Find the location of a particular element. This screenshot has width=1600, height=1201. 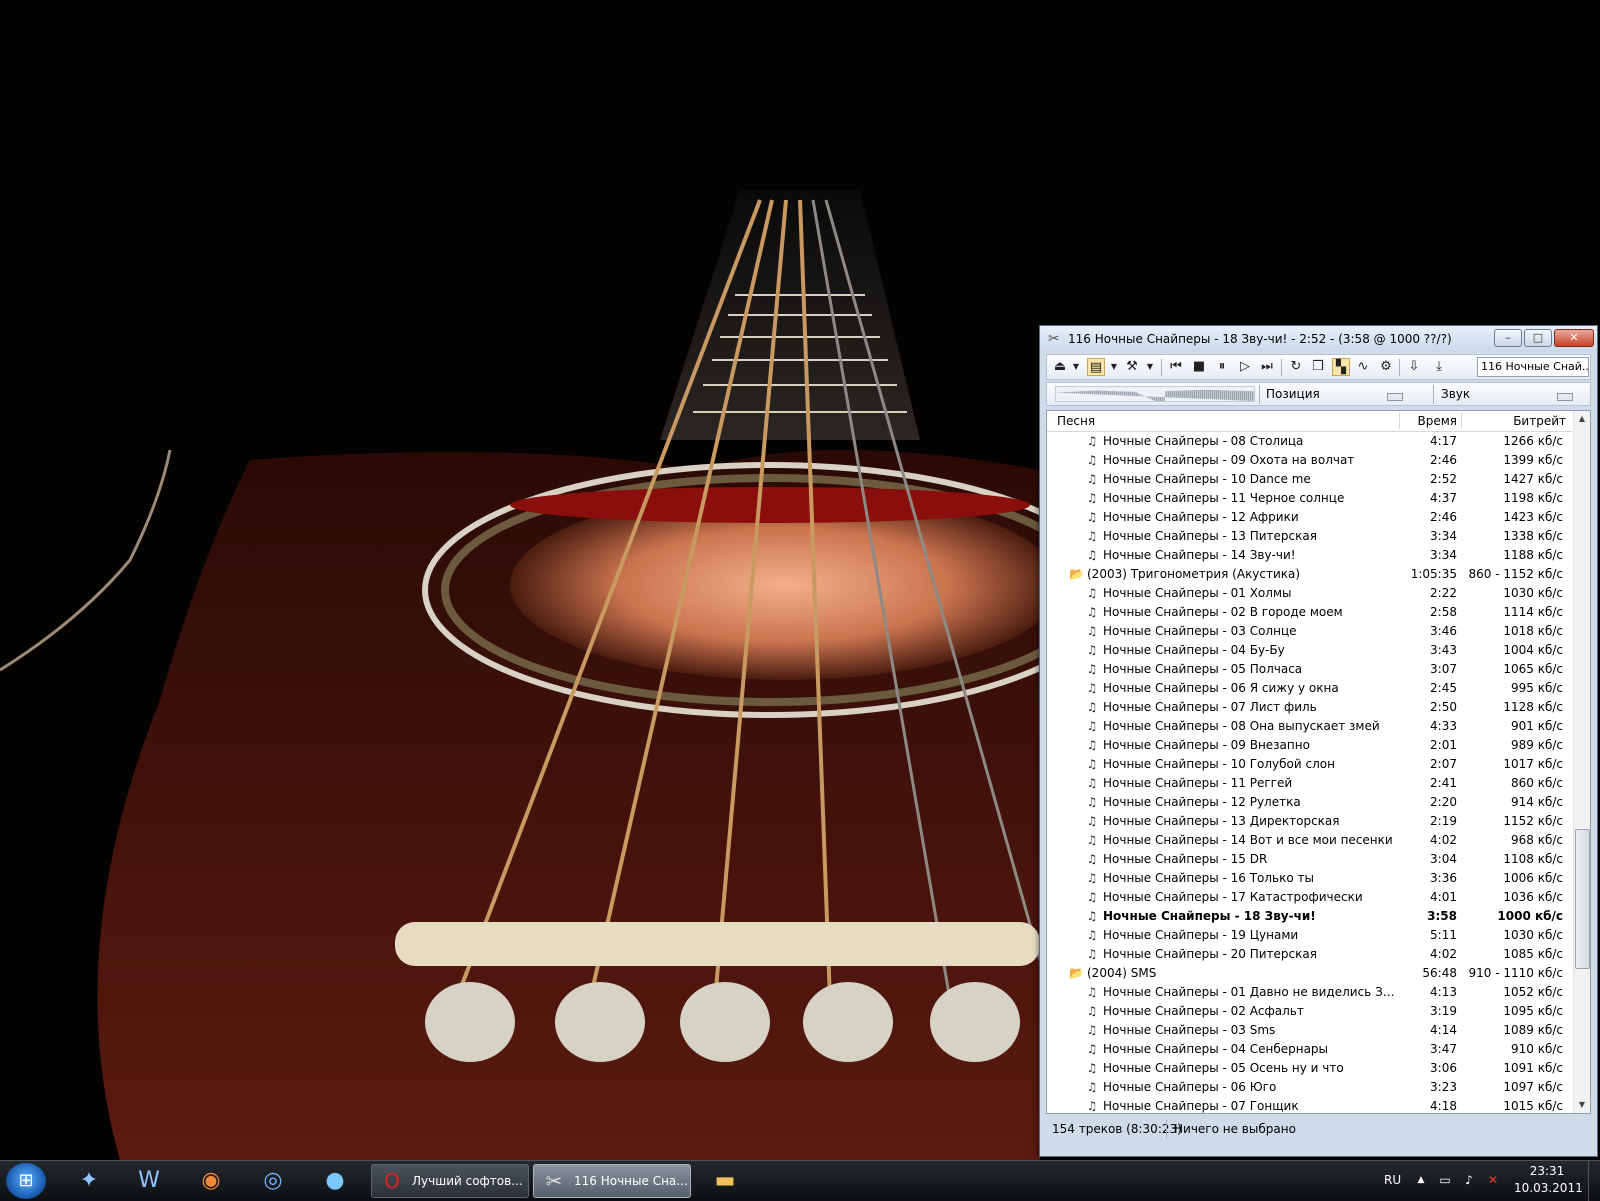

tools-dropdown-icon: ▼ is located at coordinates (1150, 367).